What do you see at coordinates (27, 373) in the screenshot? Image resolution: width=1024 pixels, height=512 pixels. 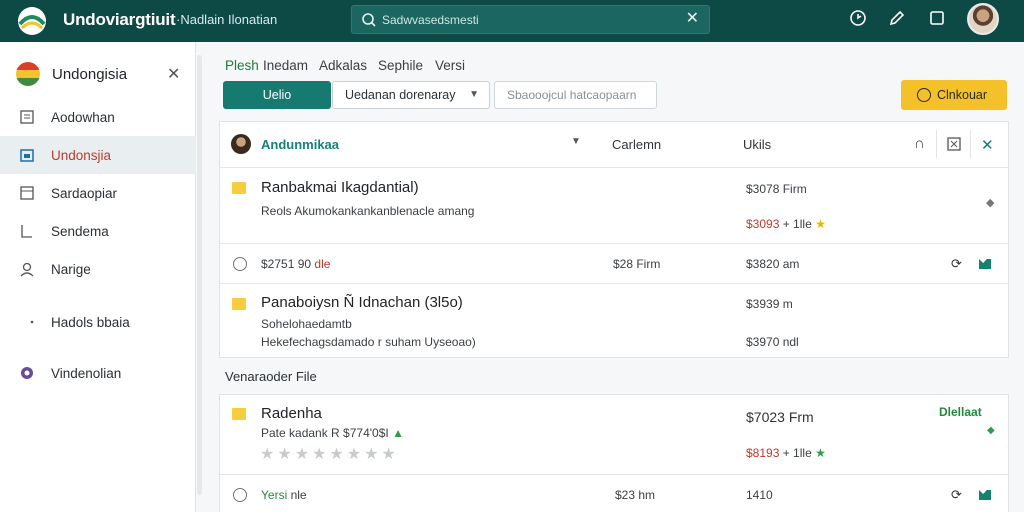 I see `vault-icon` at bounding box center [27, 373].